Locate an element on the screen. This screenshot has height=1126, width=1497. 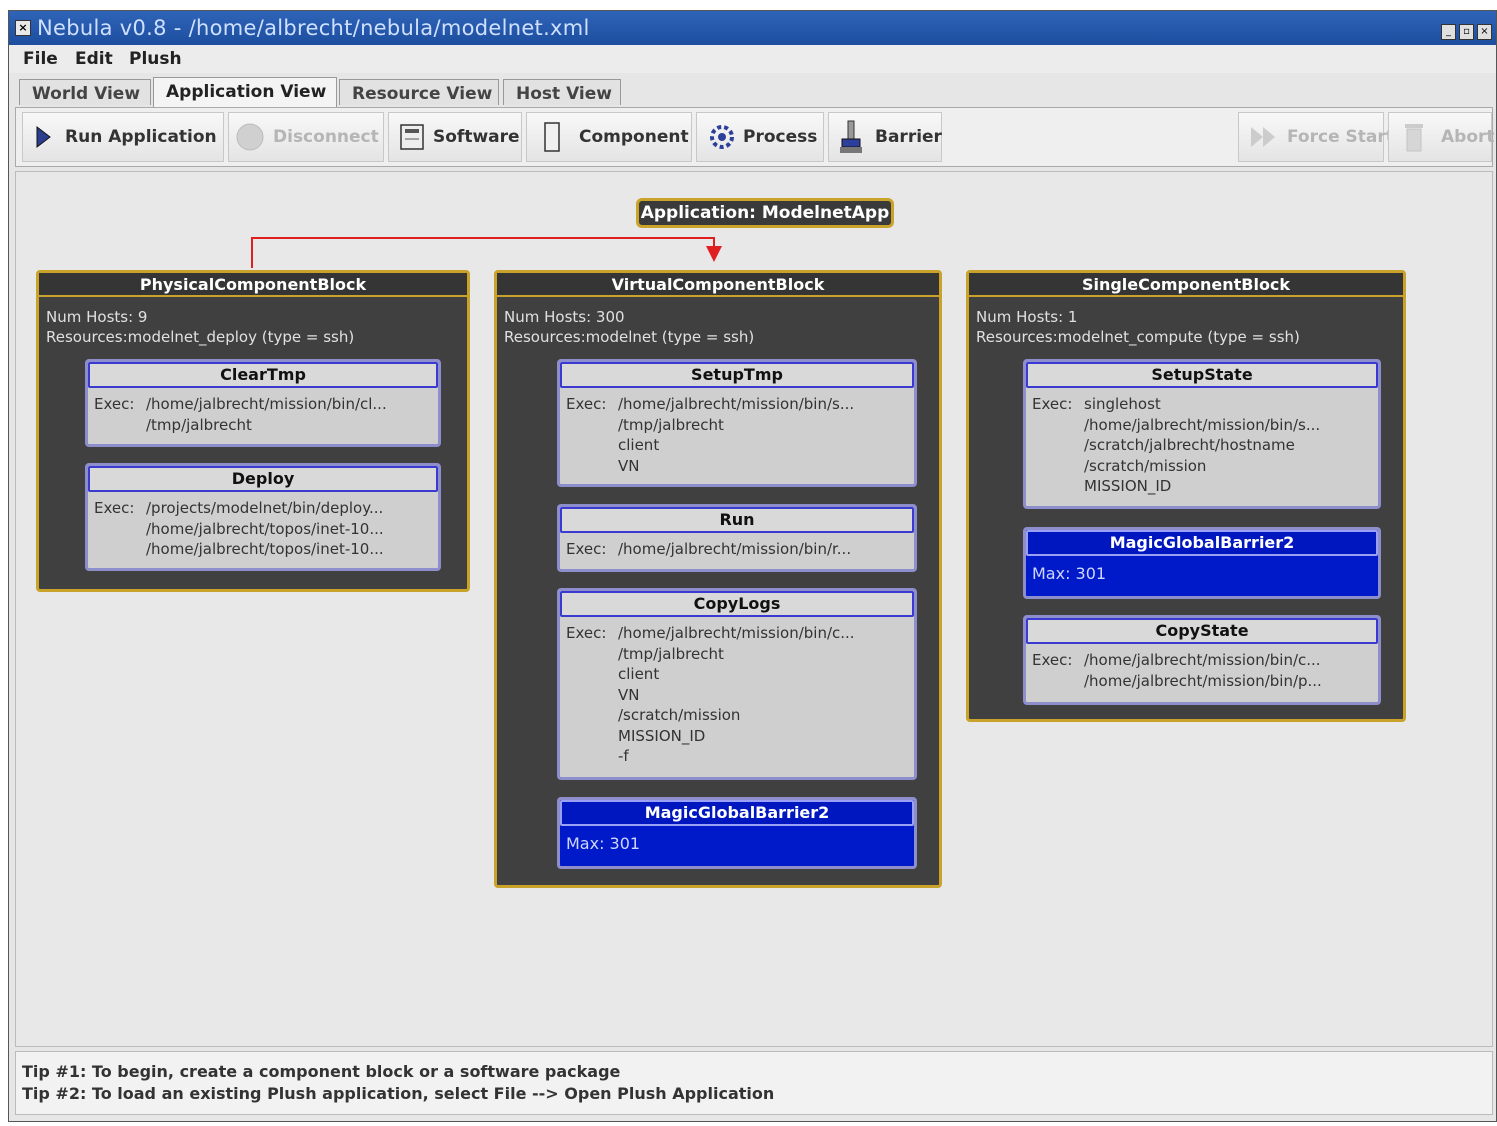
num-hosts: Num Hosts: 300 is located at coordinates (564, 317).